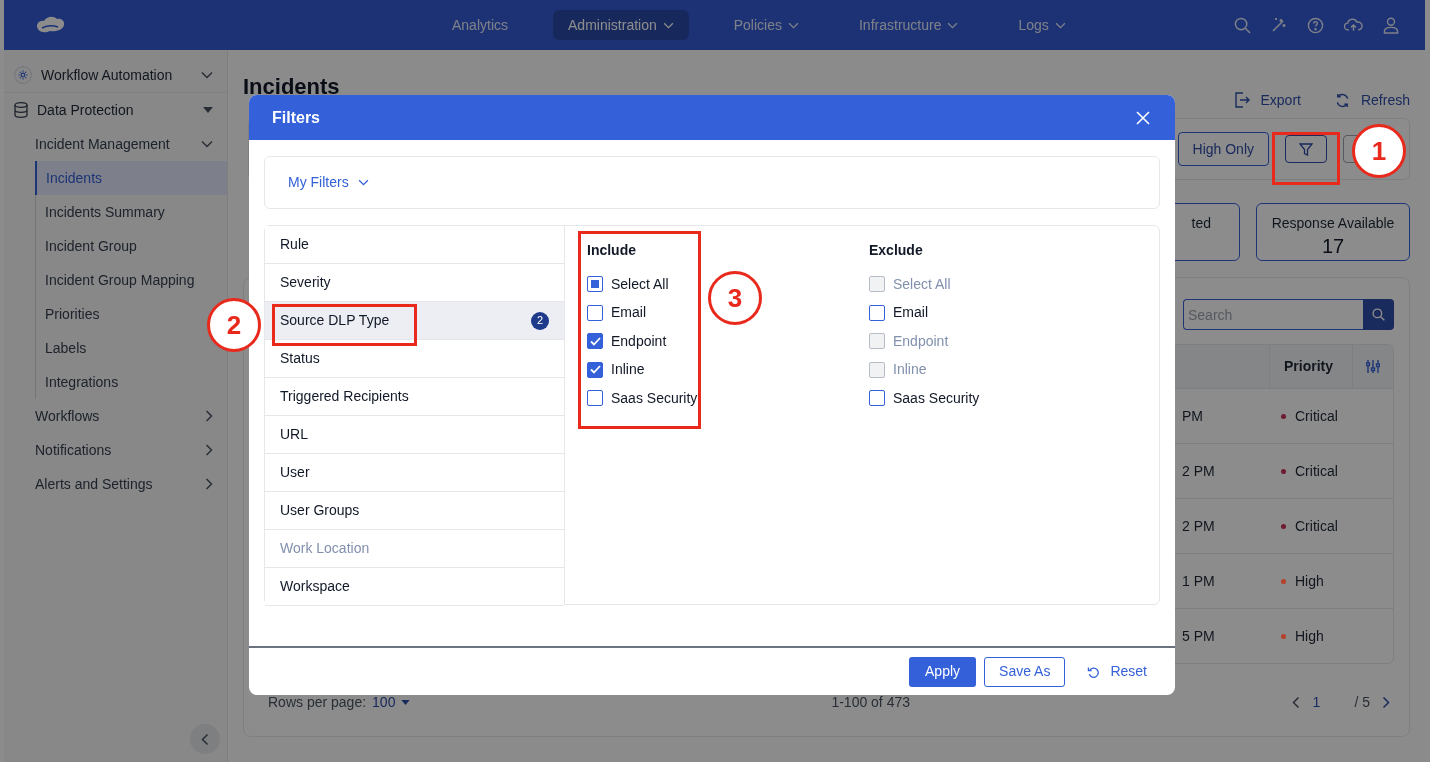  What do you see at coordinates (1310, 366) in the screenshot?
I see `column-header: Priority` at bounding box center [1310, 366].